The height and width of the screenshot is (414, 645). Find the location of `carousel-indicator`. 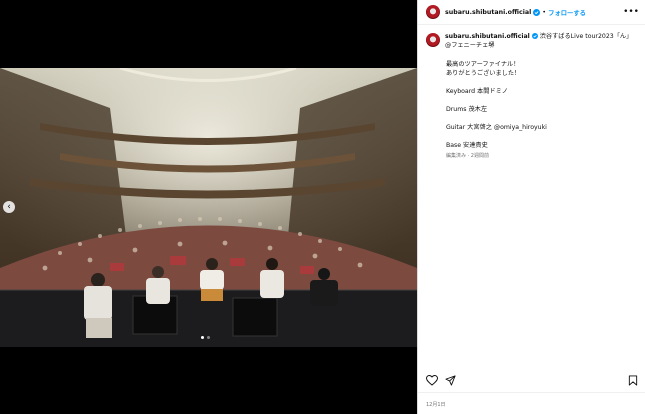

carousel-indicator is located at coordinates (205, 337).